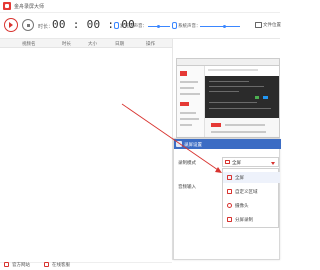 The width and height of the screenshot is (320, 270). I want to click on settings-logo-icon, so click(179, 144).